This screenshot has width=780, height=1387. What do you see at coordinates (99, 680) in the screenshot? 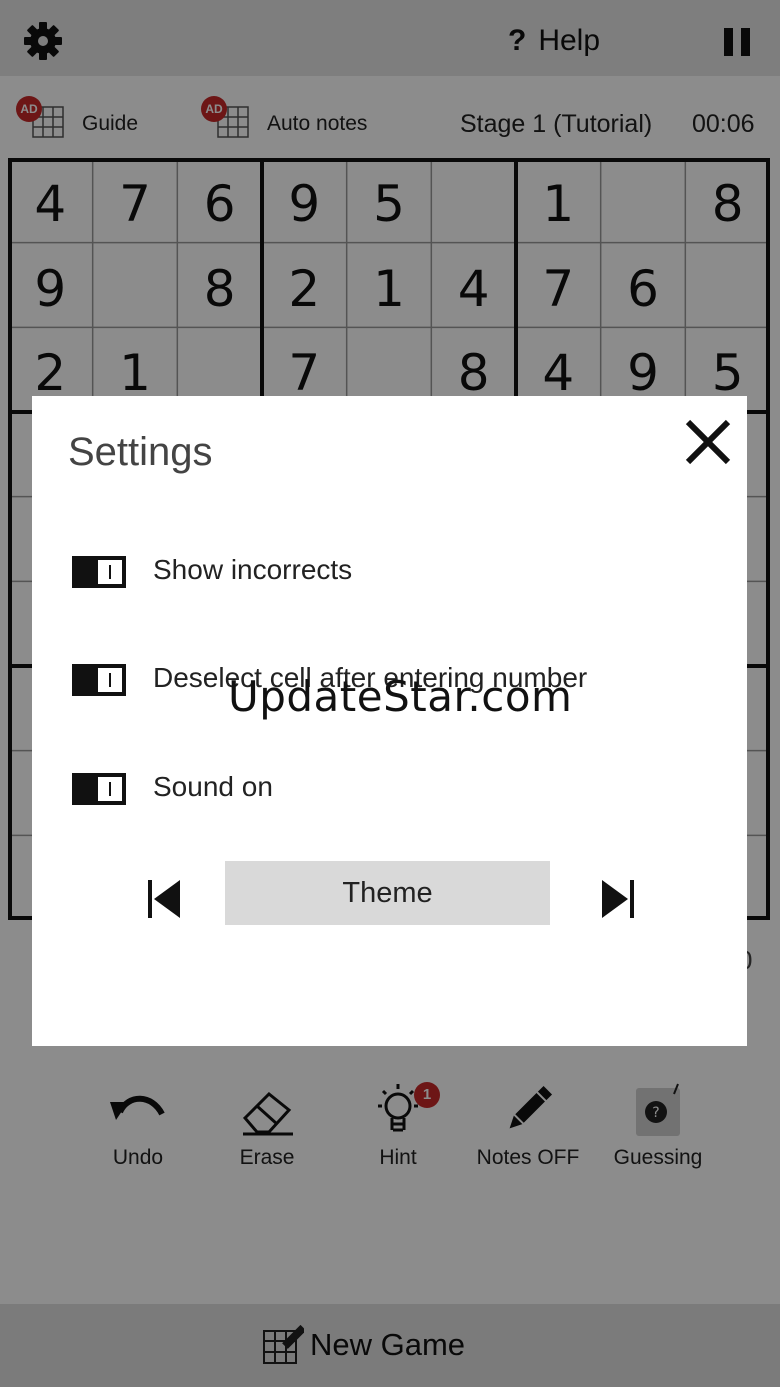
I see `deselect-cell-toggle` at bounding box center [99, 680].